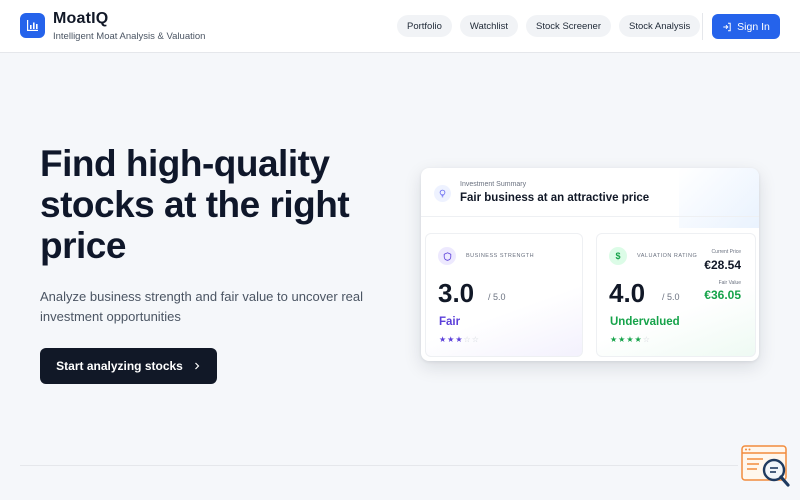 Image resolution: width=800 pixels, height=500 pixels. What do you see at coordinates (627, 293) in the screenshot?
I see `valuation-score: 4.0` at bounding box center [627, 293].